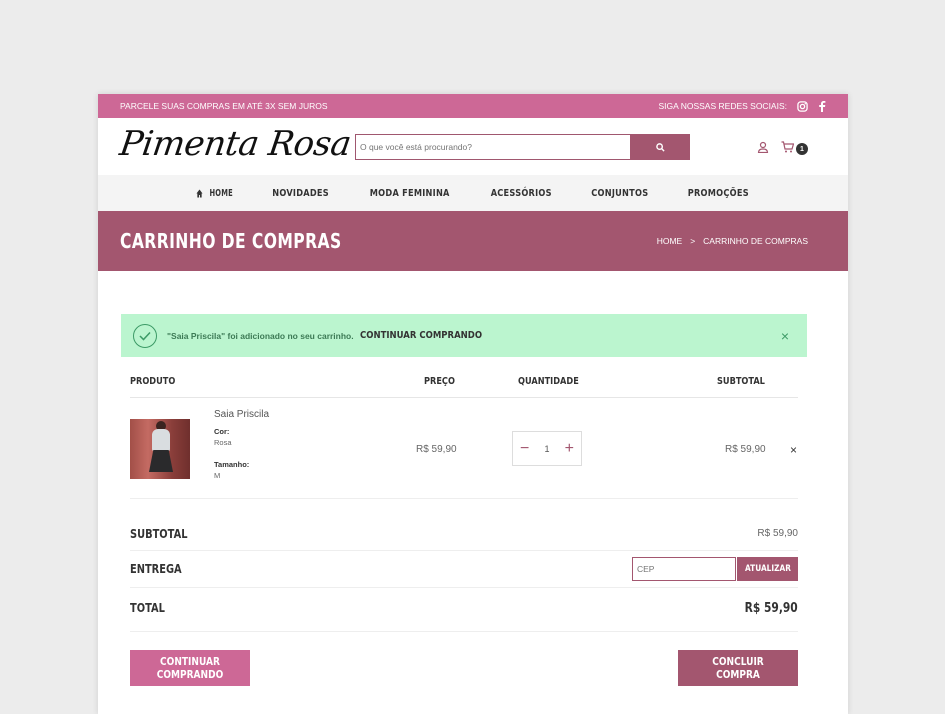  I want to click on quantity-value: 1, so click(546, 449).